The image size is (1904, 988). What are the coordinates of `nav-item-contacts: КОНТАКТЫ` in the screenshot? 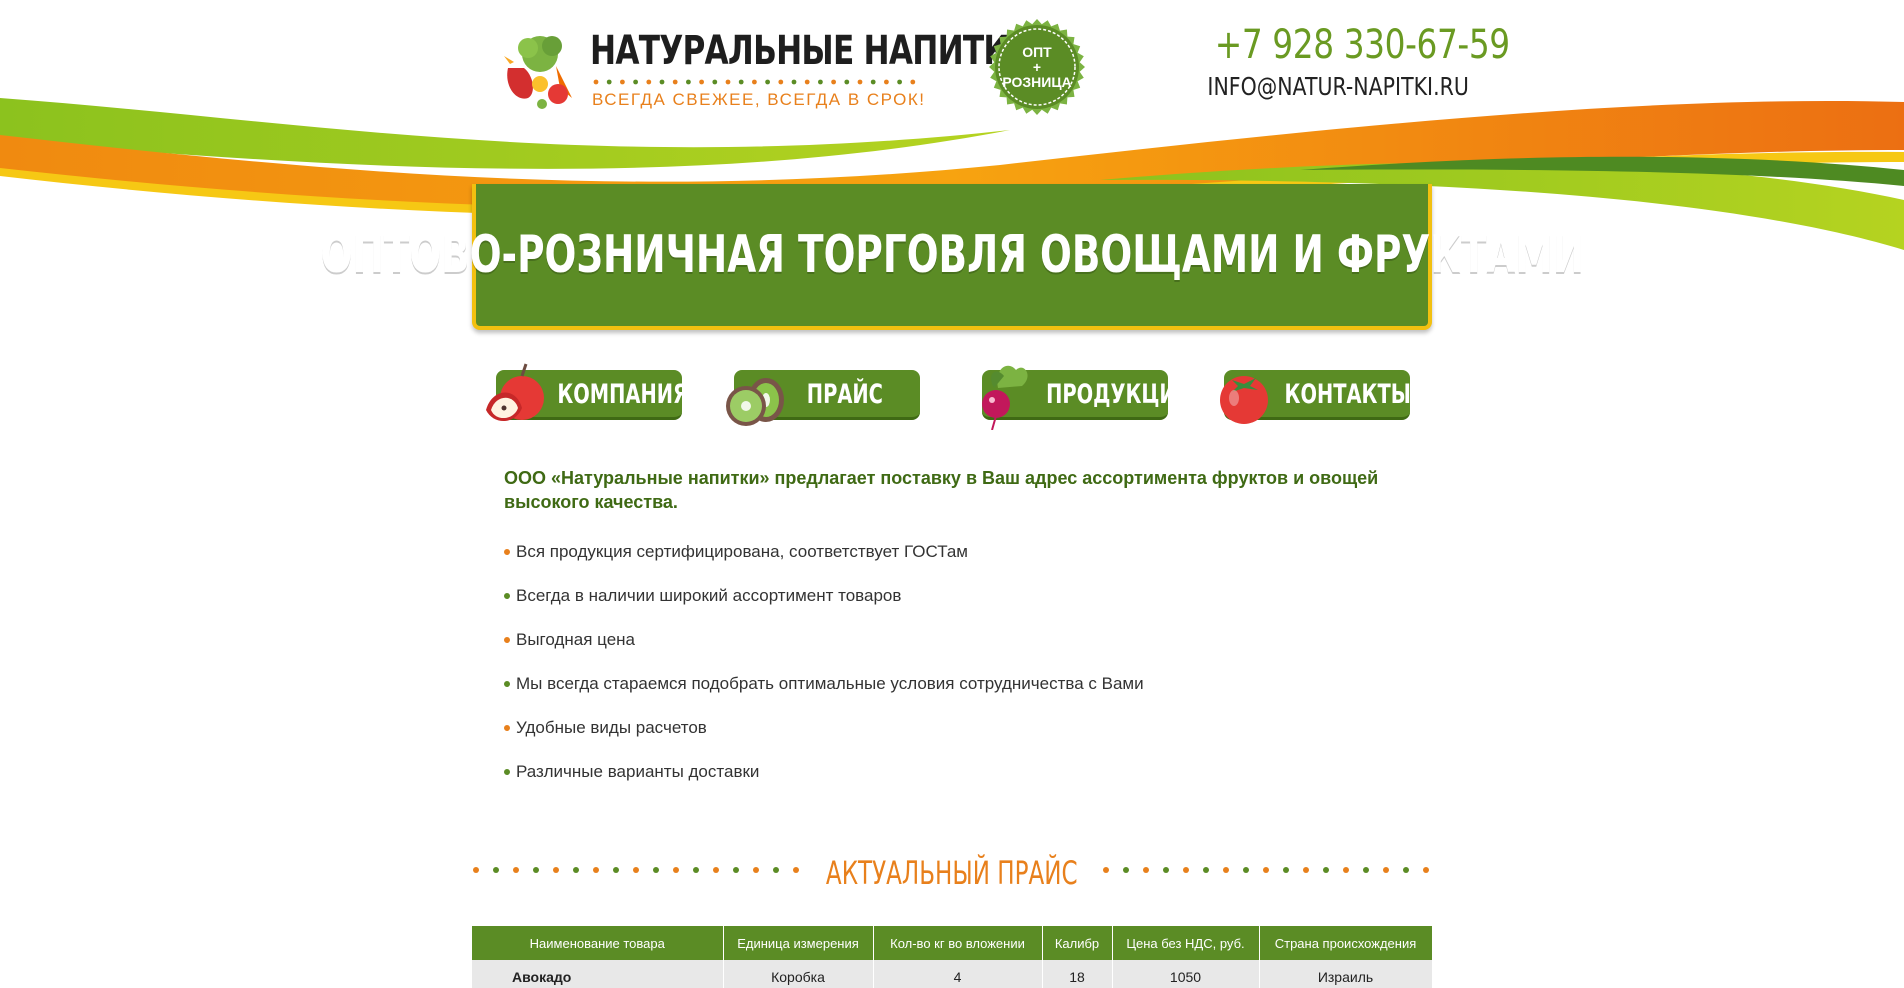 It's located at (1314, 397).